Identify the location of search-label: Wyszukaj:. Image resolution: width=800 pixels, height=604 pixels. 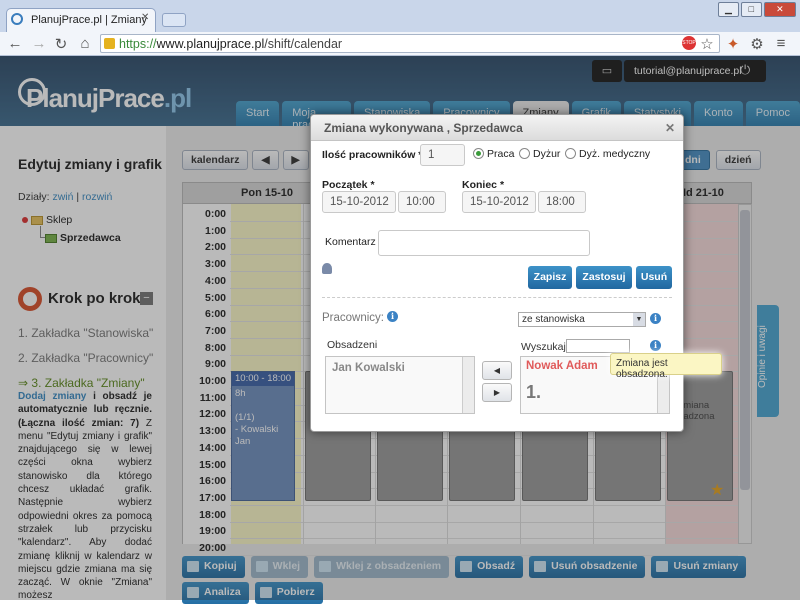
(545, 347).